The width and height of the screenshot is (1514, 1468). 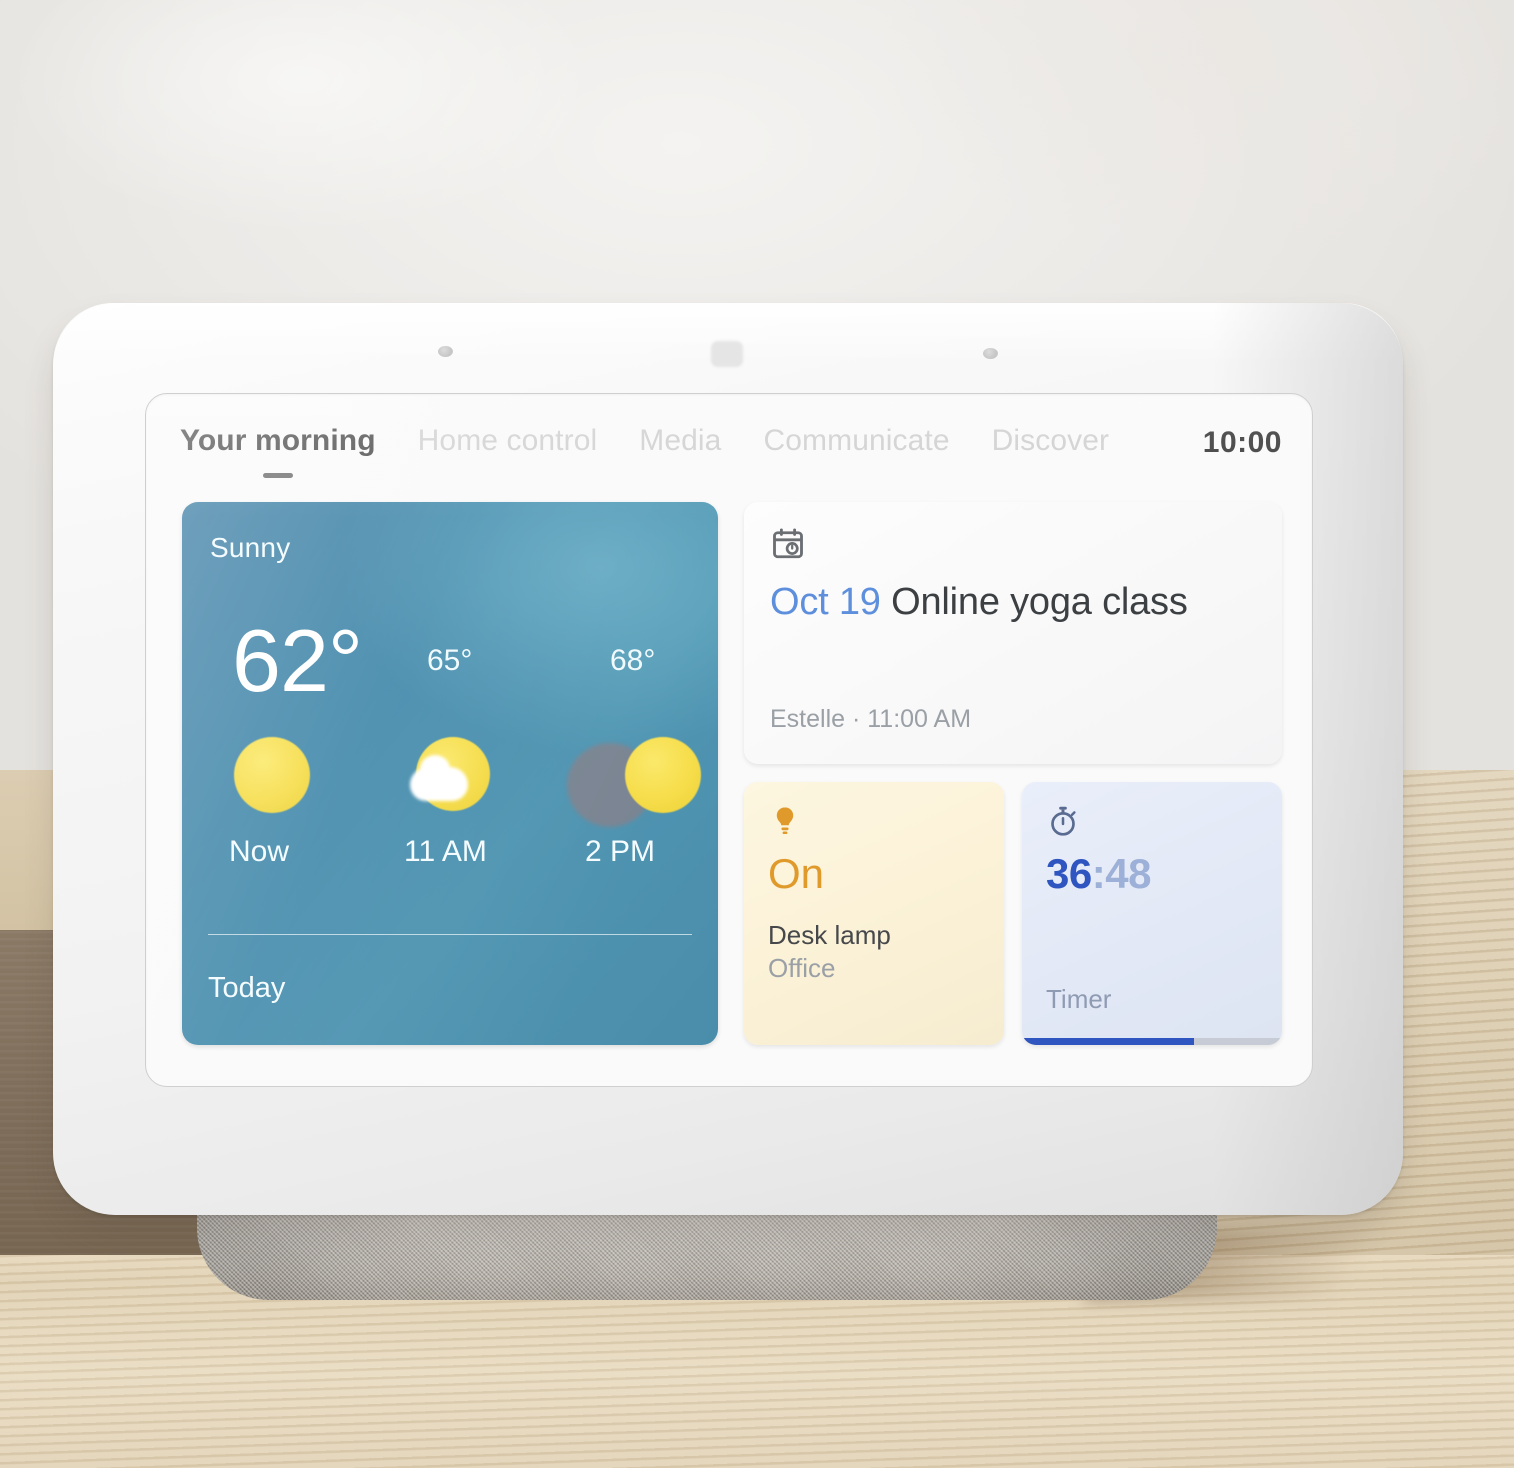 I want to click on timer-minutes: 36, so click(x=1069, y=873).